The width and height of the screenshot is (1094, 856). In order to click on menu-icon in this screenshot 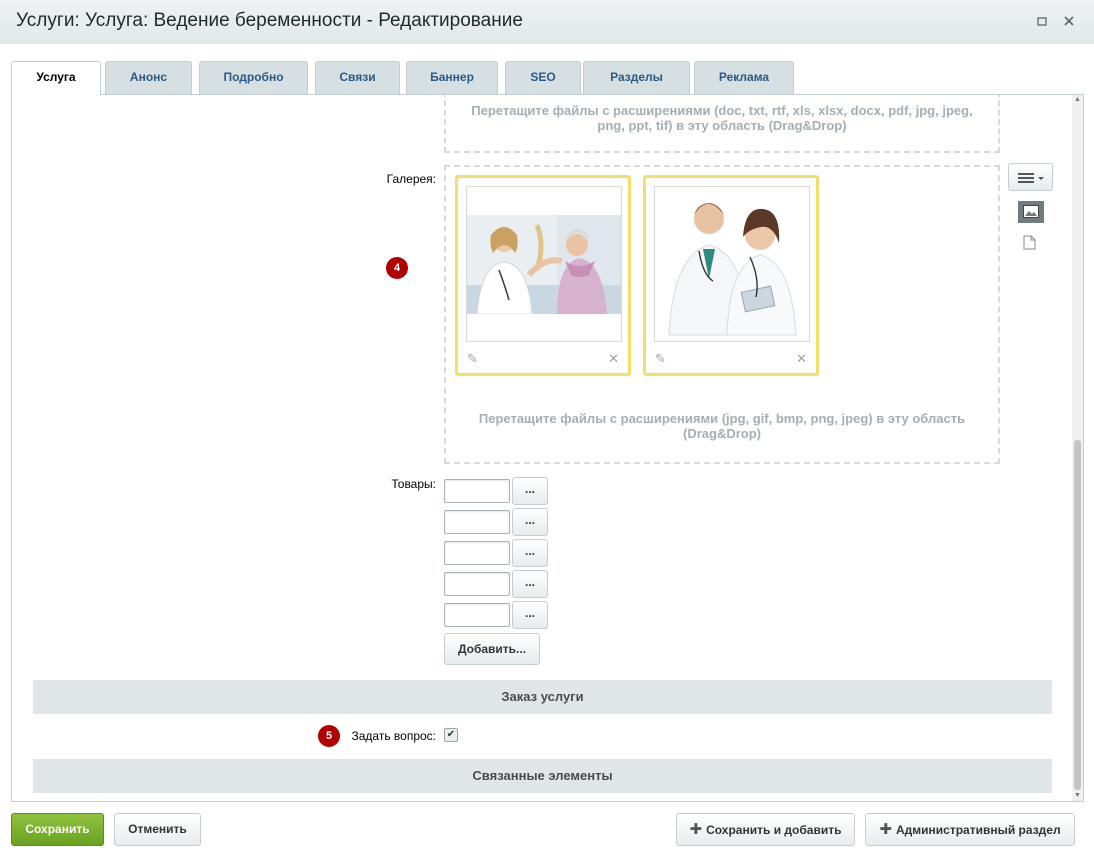, I will do `click(1031, 178)`.